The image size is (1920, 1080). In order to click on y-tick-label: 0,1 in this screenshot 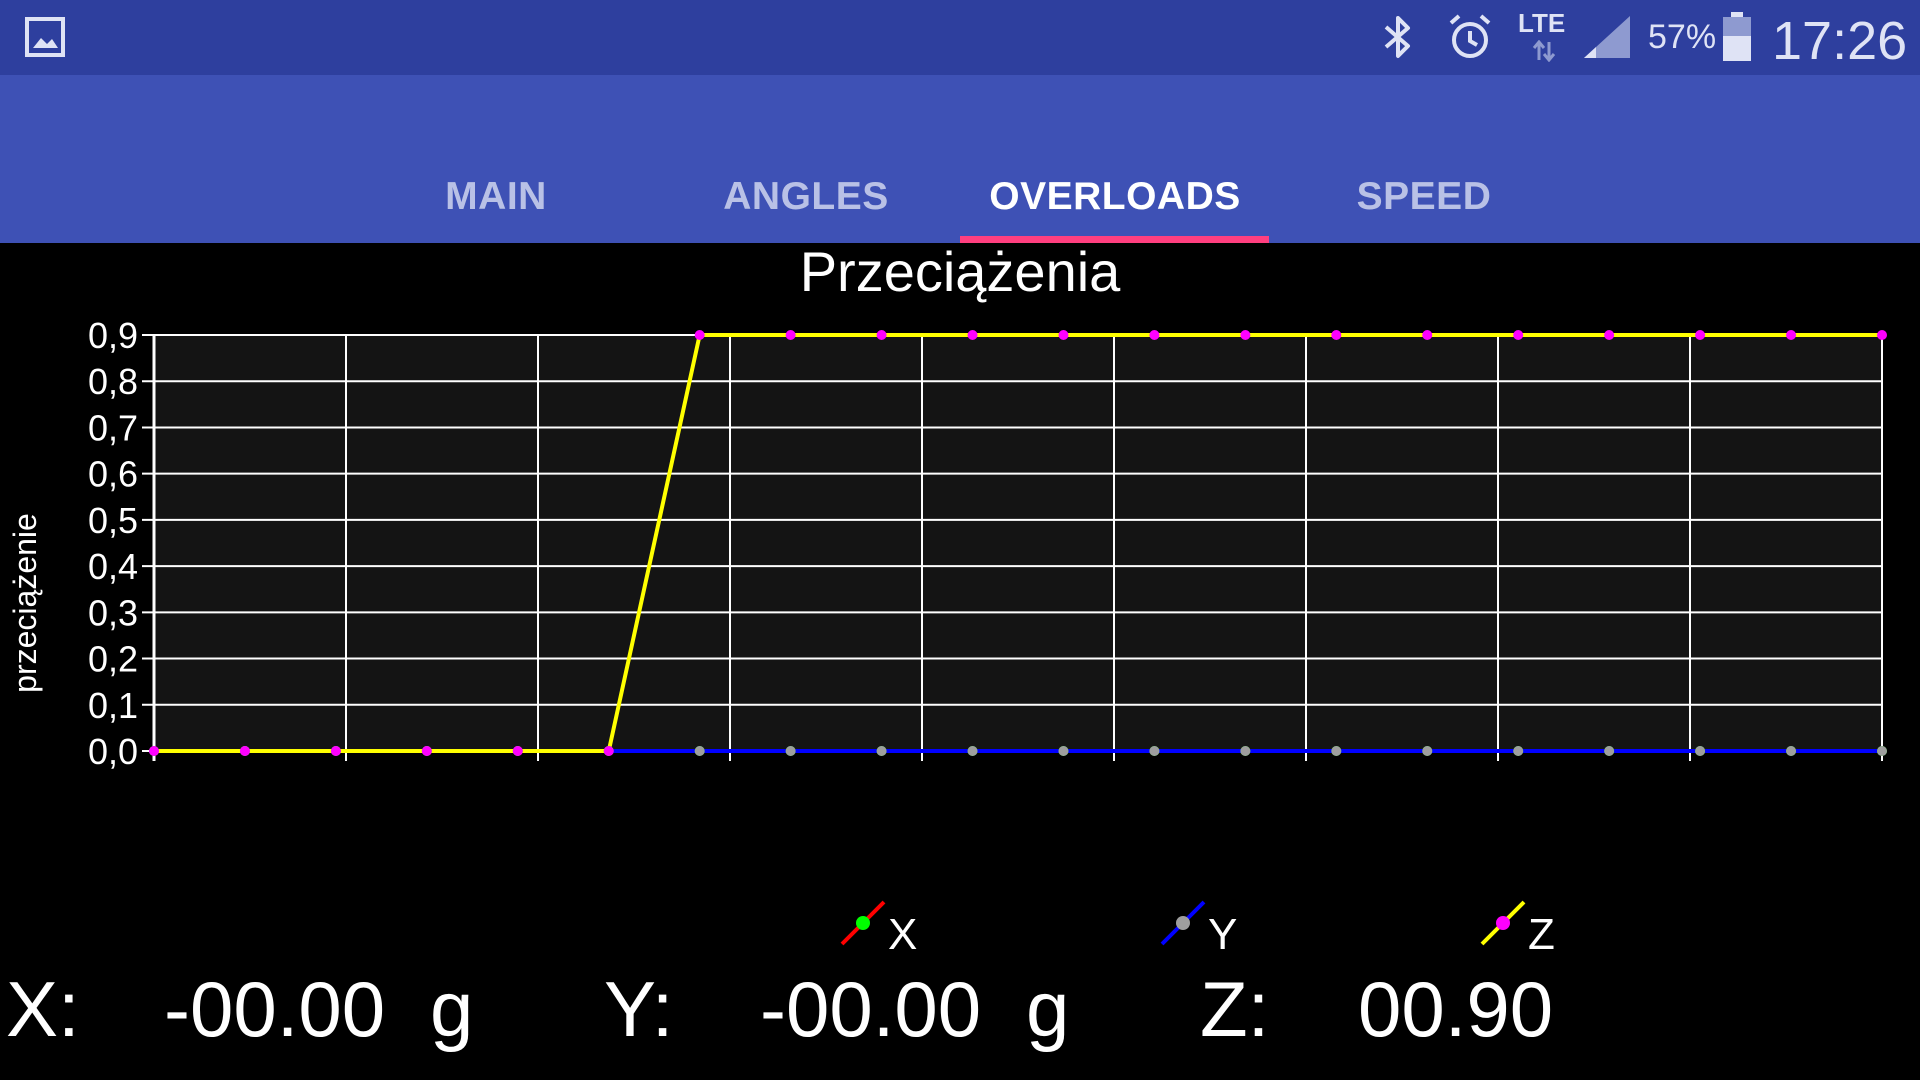, I will do `click(113, 705)`.